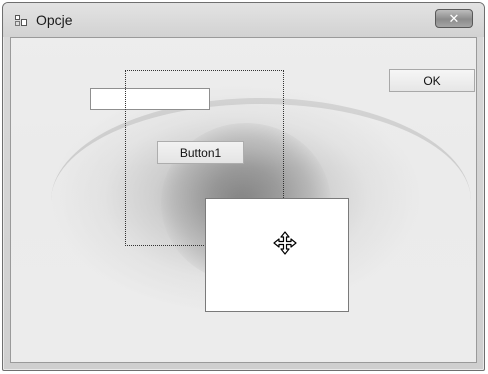  Describe the element at coordinates (54, 20) in the screenshot. I see `window-title: Opcje` at that location.